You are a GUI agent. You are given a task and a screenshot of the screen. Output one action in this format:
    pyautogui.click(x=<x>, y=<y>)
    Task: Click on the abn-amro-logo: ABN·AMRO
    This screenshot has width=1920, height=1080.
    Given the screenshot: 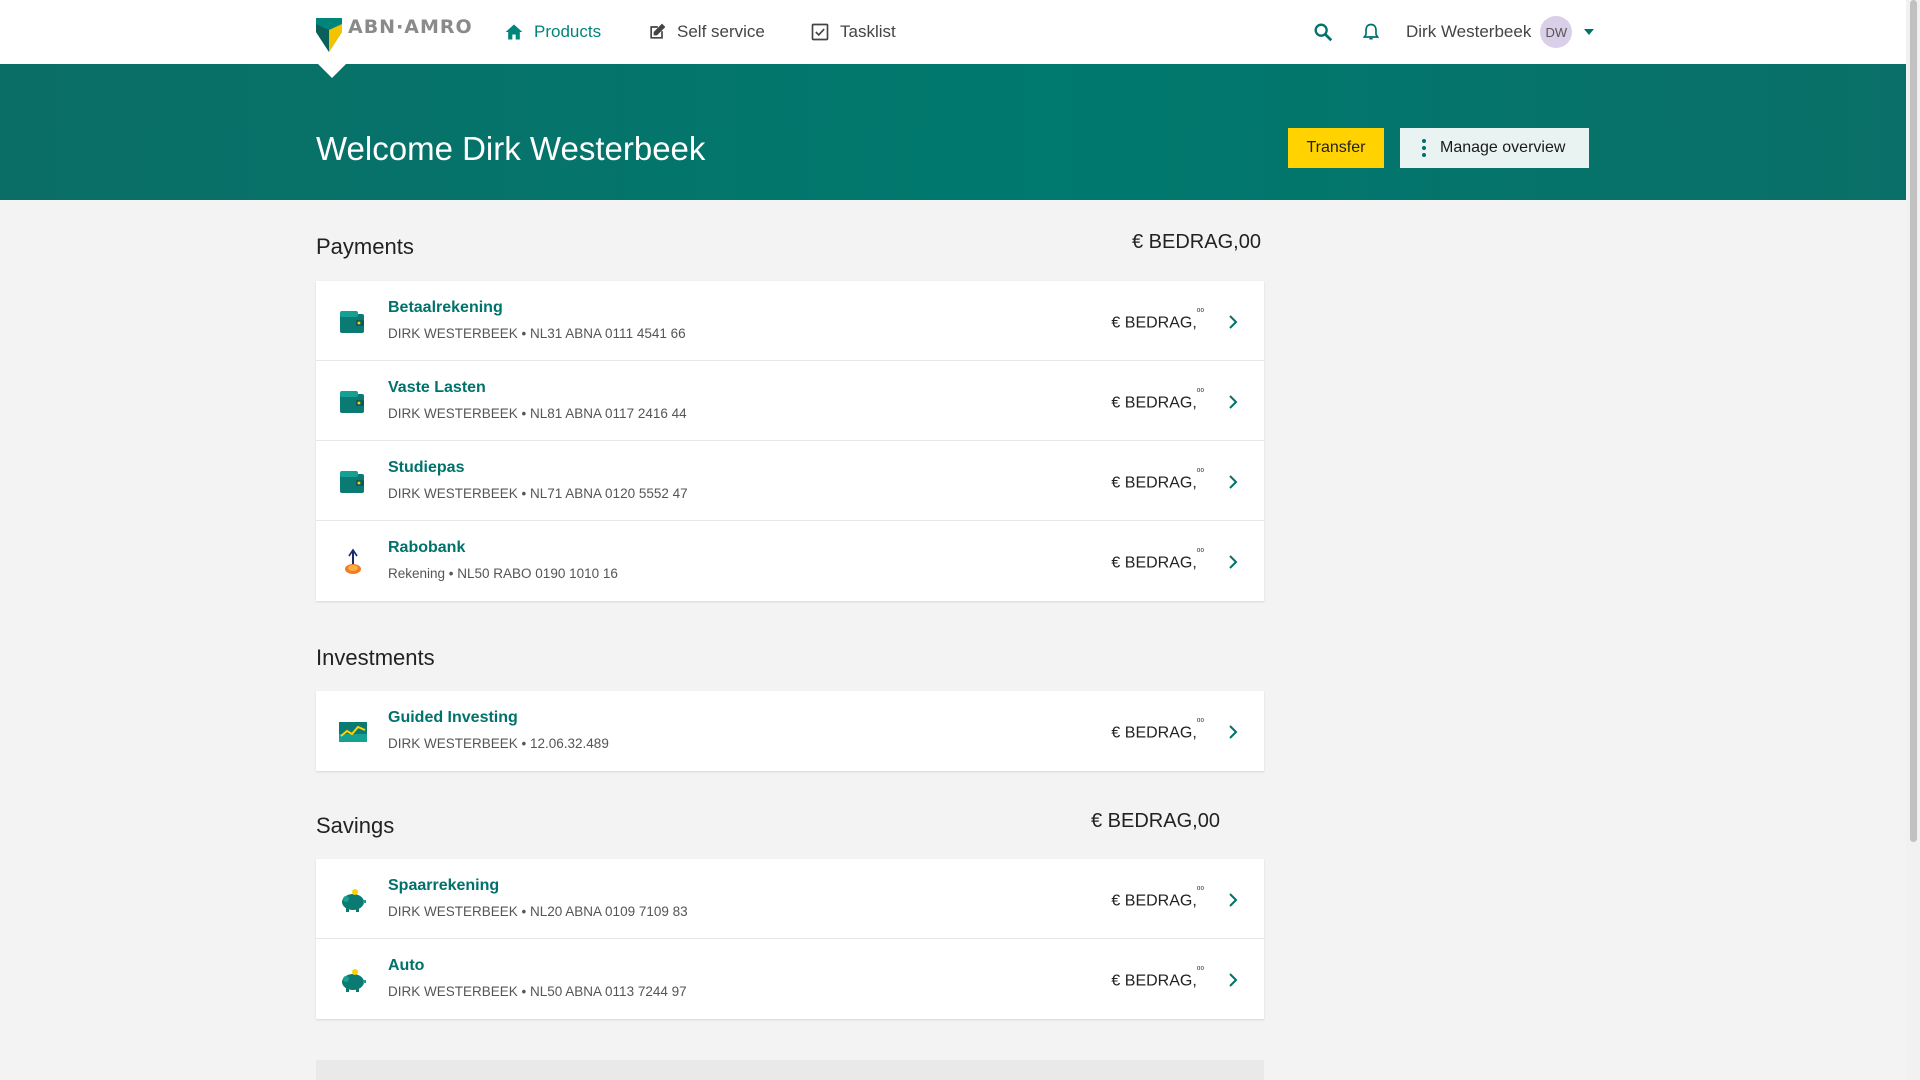 What is the action you would take?
    pyautogui.click(x=394, y=34)
    